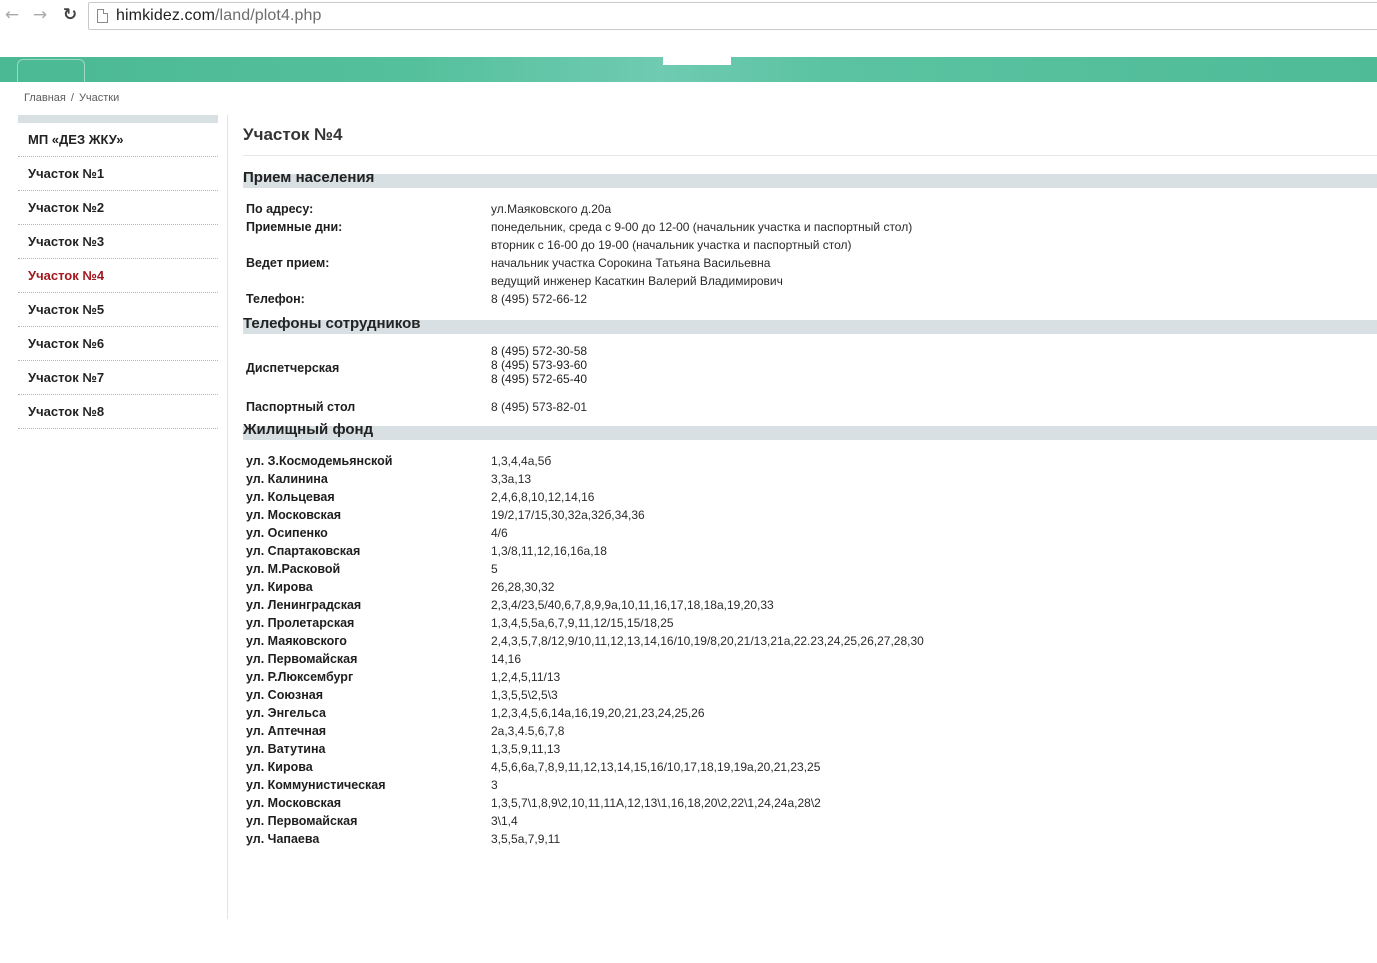  Describe the element at coordinates (524, 695) in the screenshot. I see `house-numbers: 1,3,5,5\2,5\3` at that location.